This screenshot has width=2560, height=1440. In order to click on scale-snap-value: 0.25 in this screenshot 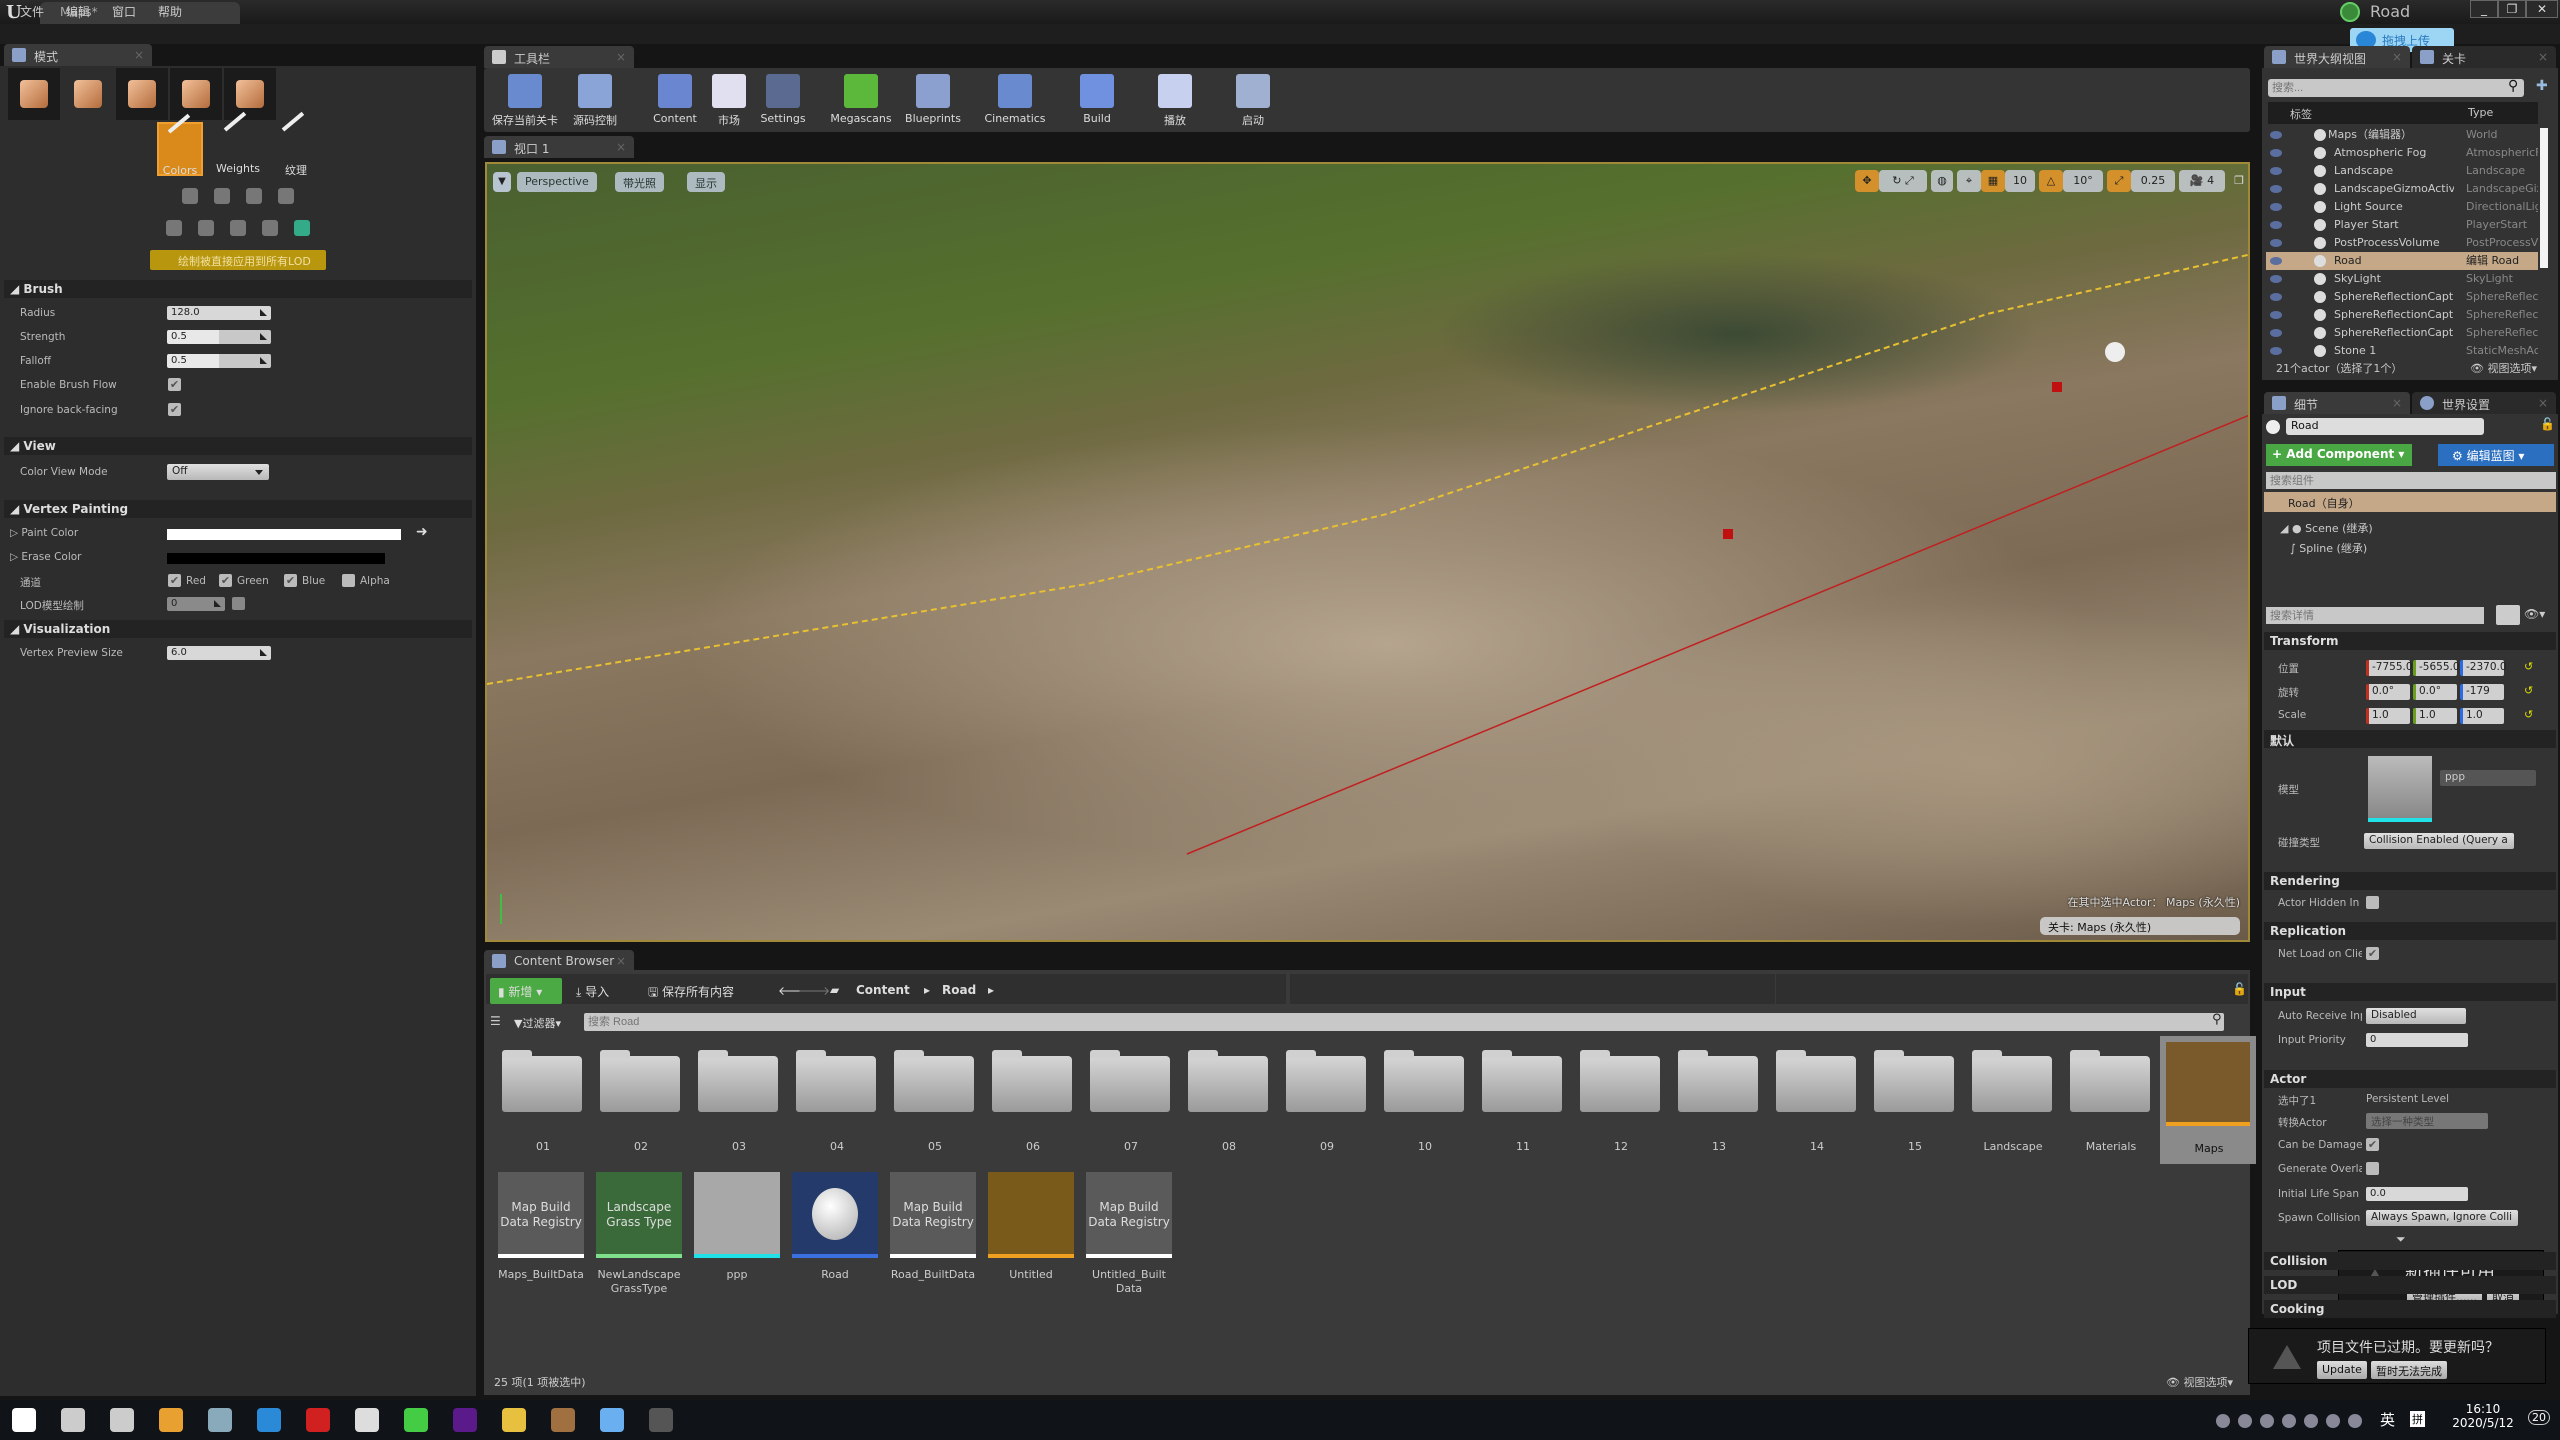, I will do `click(2153, 181)`.